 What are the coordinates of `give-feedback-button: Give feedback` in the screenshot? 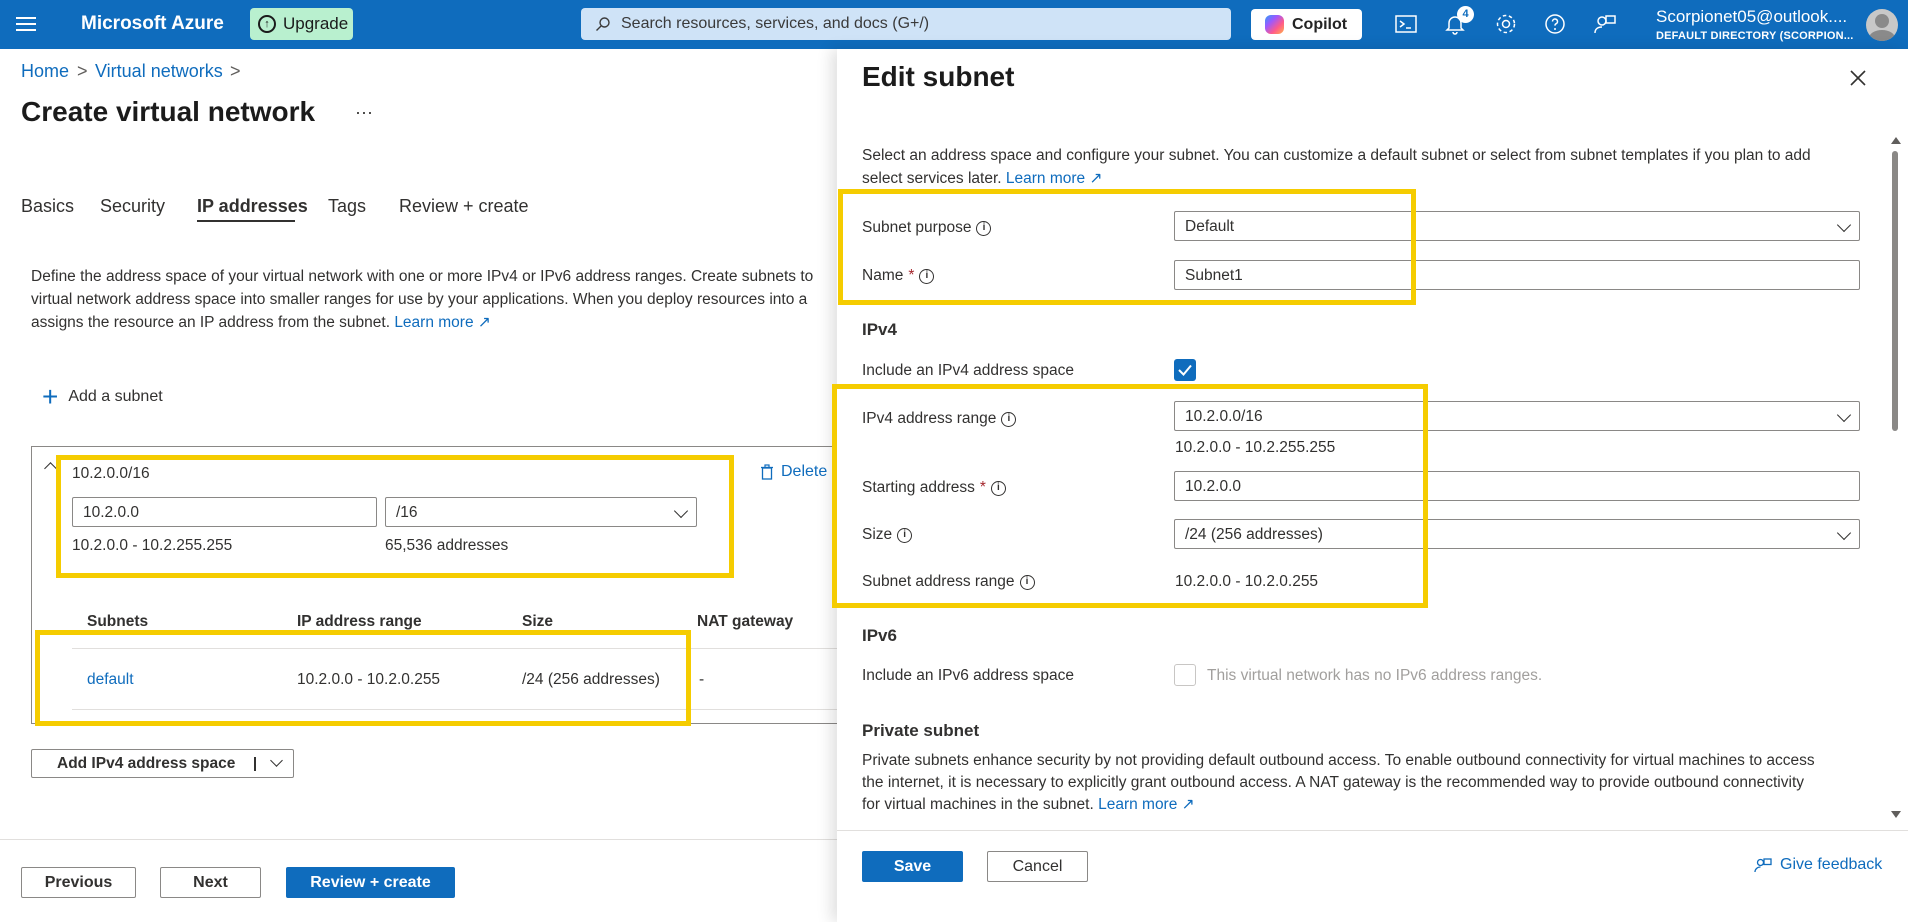 It's located at (1818, 865).